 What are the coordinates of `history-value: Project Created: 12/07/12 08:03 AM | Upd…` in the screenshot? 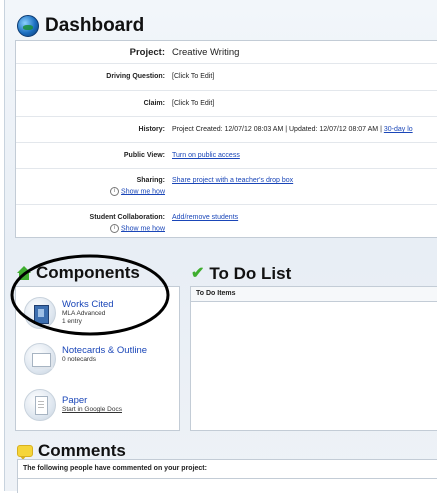 It's located at (292, 129).